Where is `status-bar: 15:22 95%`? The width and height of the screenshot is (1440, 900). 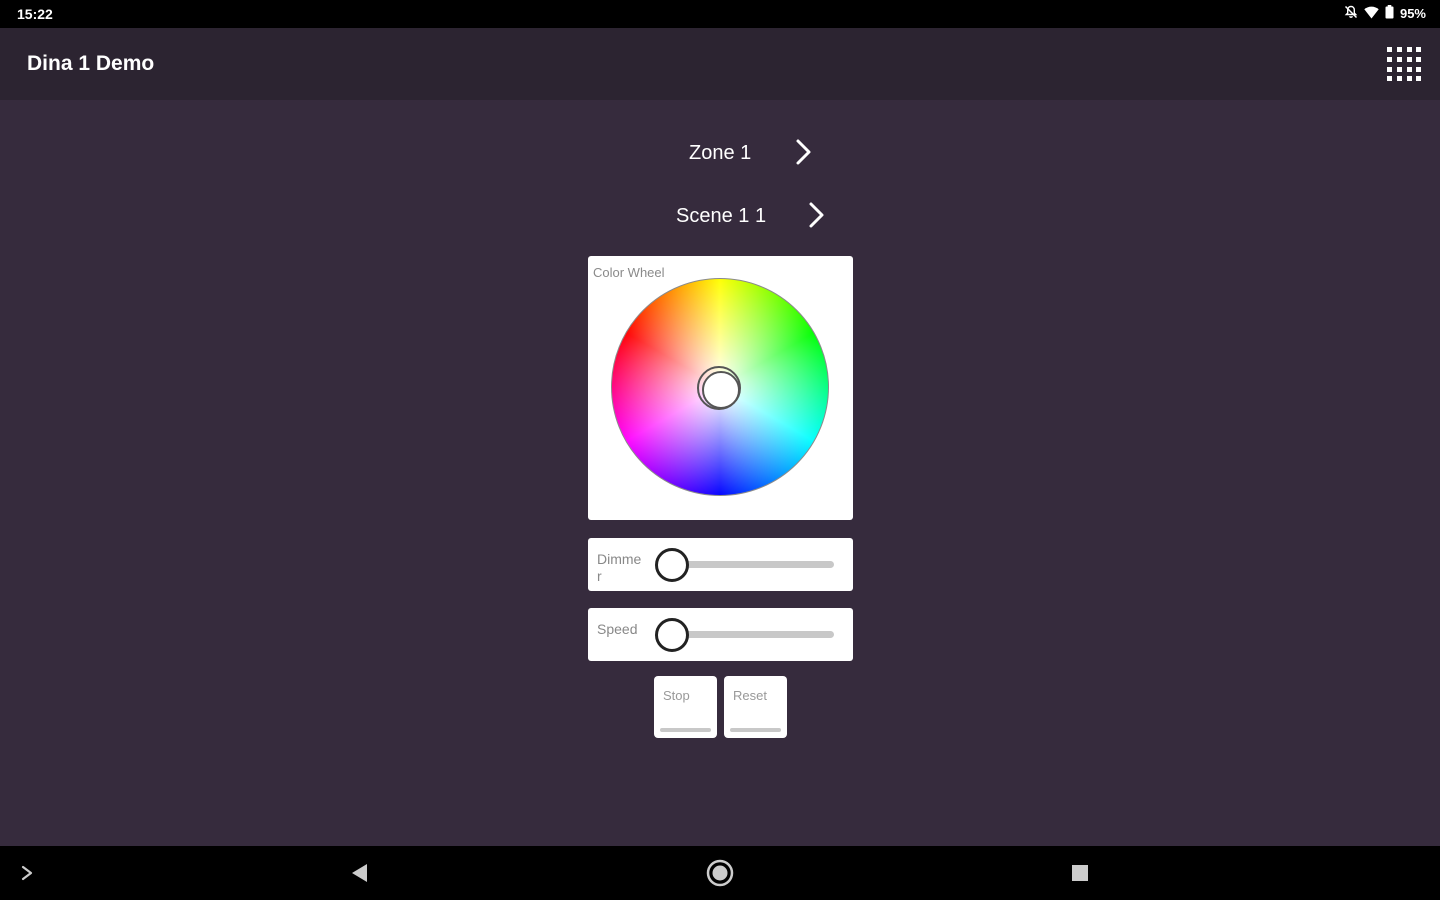 status-bar: 15:22 95% is located at coordinates (720, 14).